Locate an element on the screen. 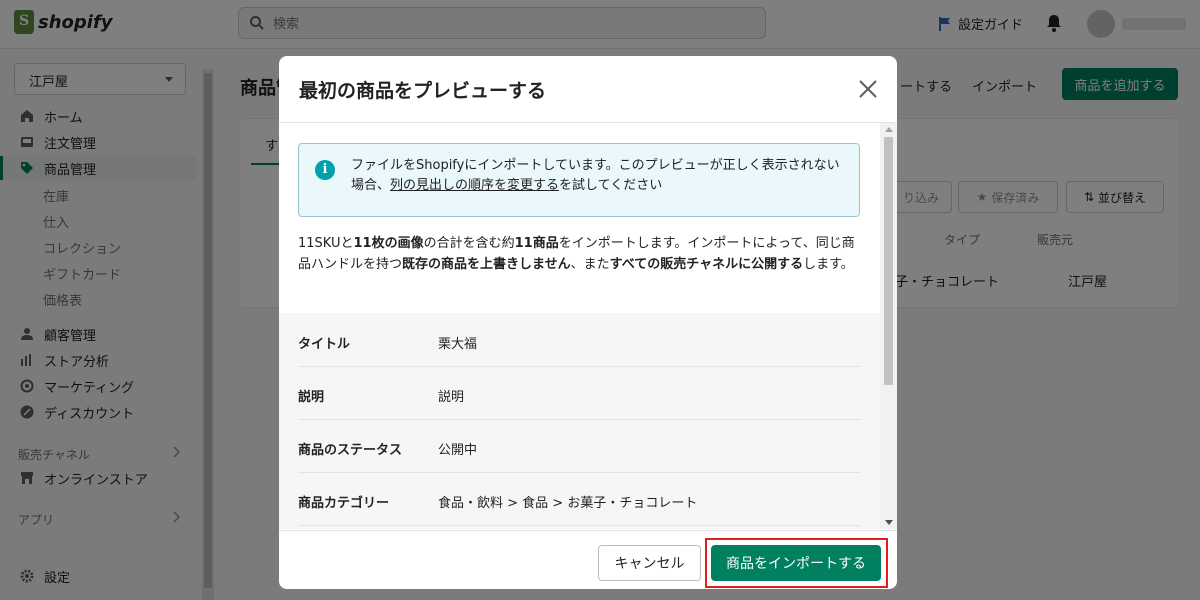 This screenshot has width=1200, height=600. preview-key: 商品カテゴリー is located at coordinates (344, 503).